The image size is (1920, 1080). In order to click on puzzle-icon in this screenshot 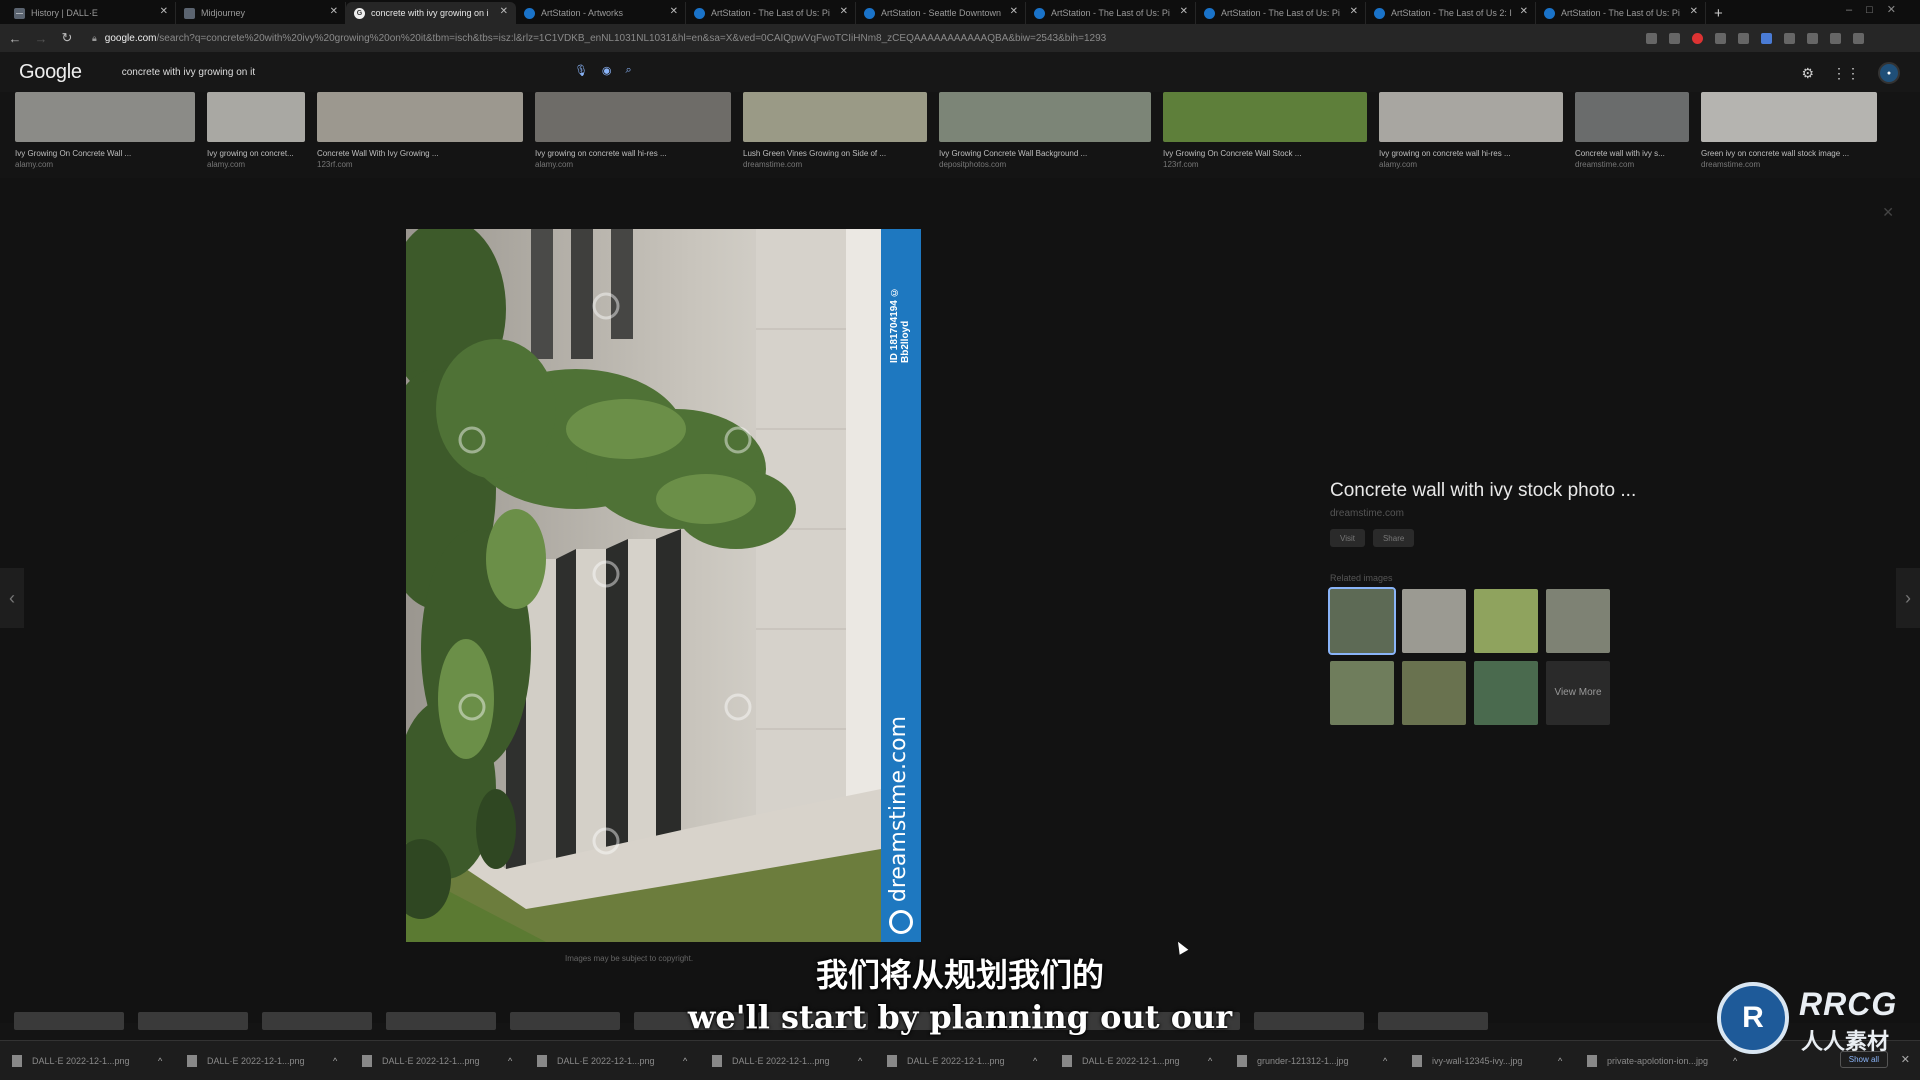, I will do `click(1789, 38)`.